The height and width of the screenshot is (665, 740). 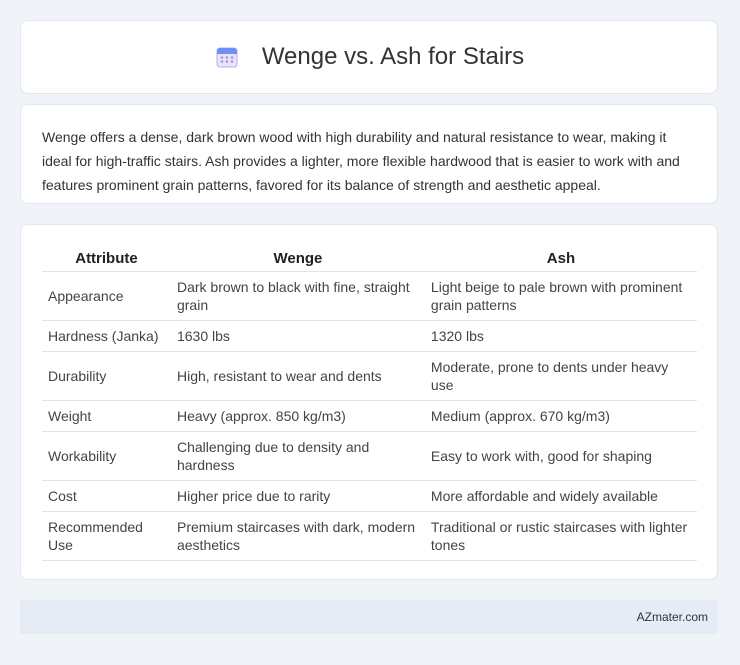 What do you see at coordinates (106, 496) in the screenshot?
I see `cell-attribute: Cost` at bounding box center [106, 496].